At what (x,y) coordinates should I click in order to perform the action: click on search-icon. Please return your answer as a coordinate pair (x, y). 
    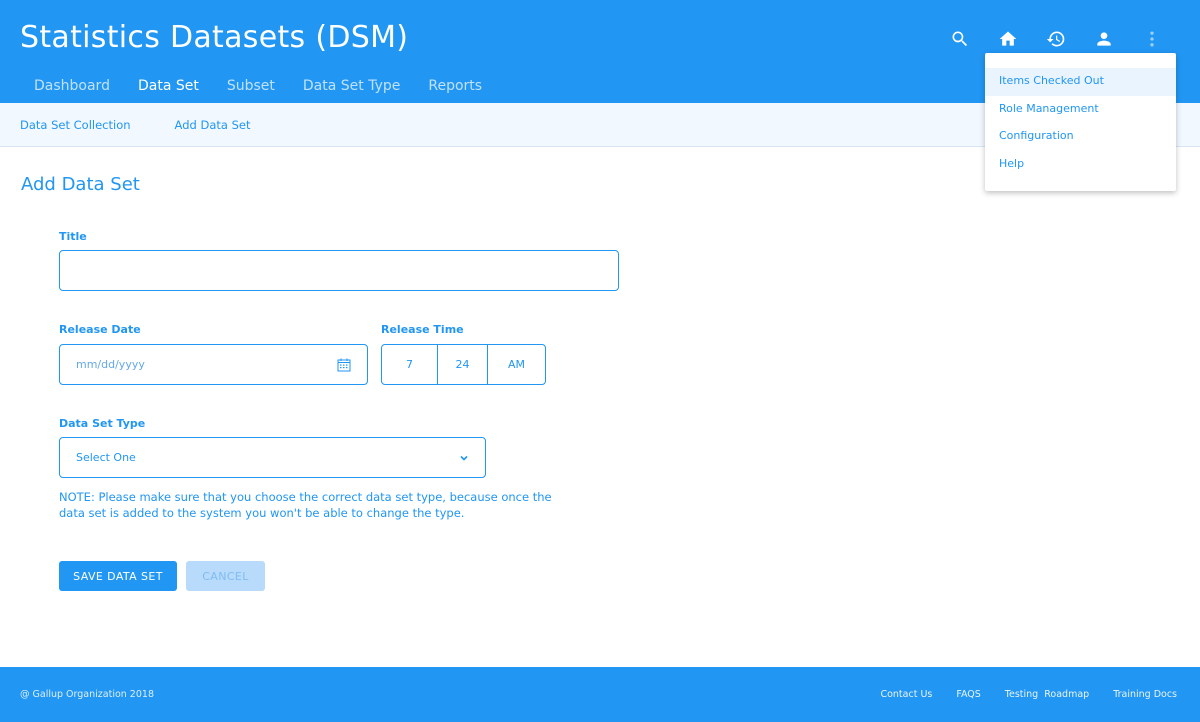
    Looking at the image, I should click on (960, 39).